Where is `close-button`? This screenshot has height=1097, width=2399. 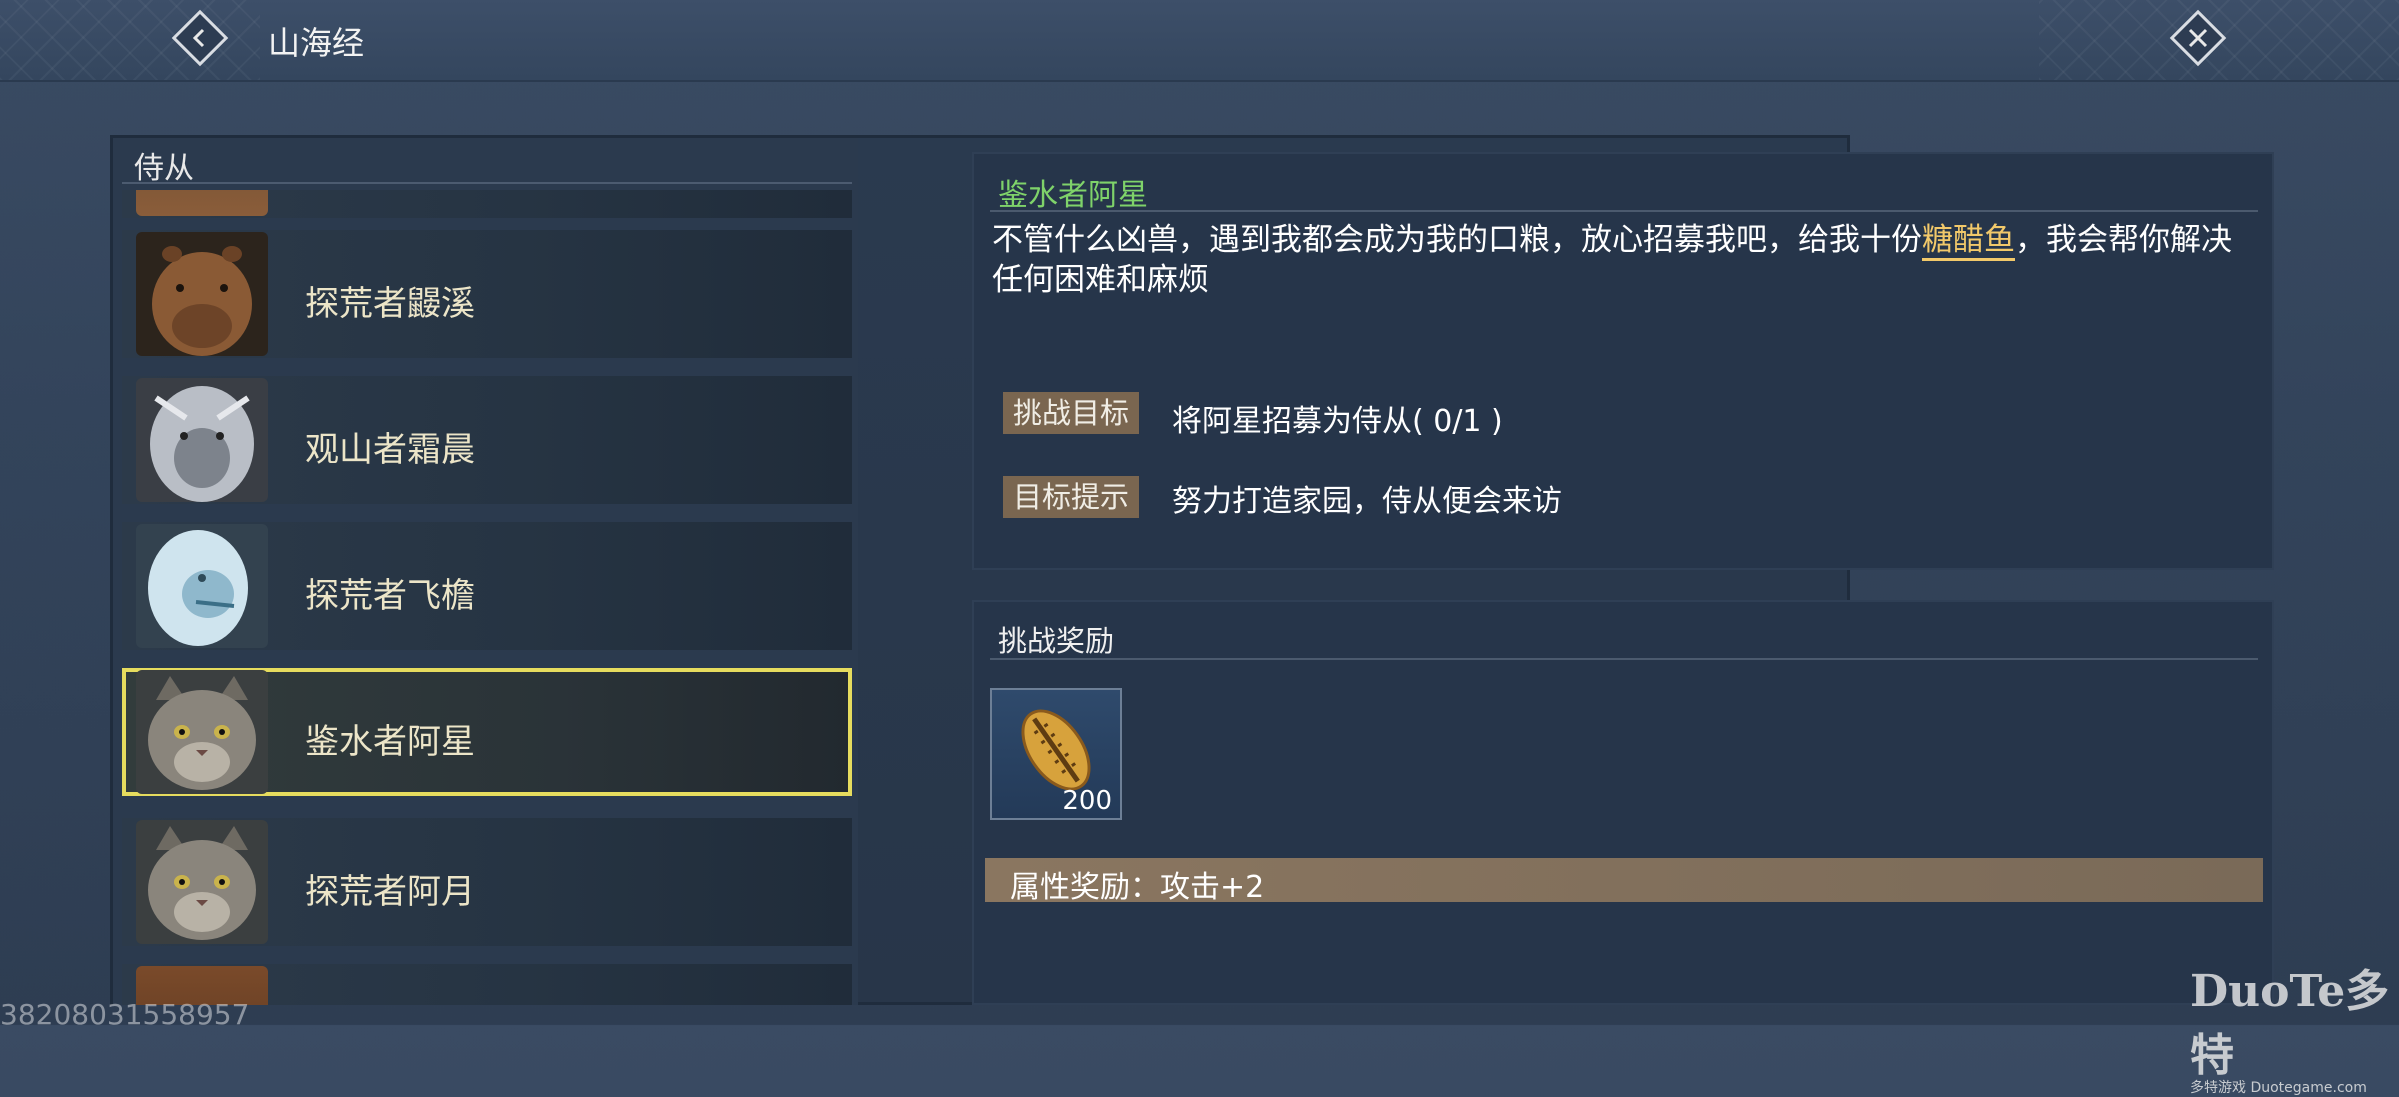
close-button is located at coordinates (2198, 38).